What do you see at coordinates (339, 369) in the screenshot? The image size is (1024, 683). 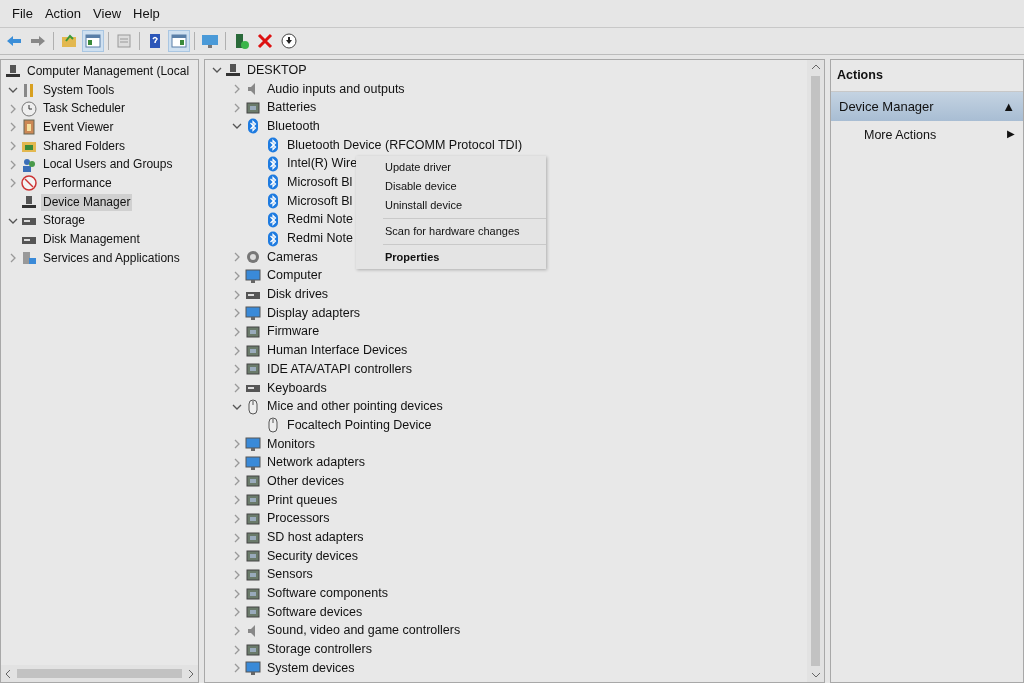 I see `tree-item: IDE ATA/ATAPI controllers` at bounding box center [339, 369].